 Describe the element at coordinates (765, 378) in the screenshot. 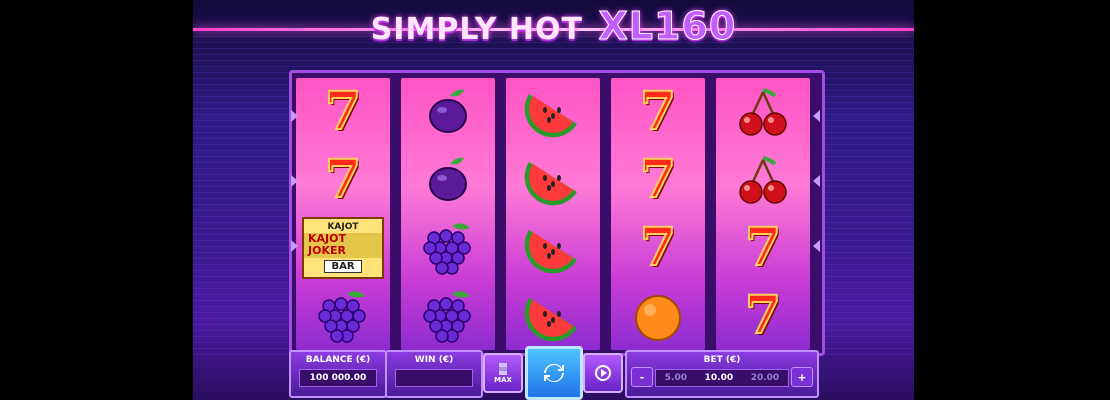

I see `bet-next-value: 20.00` at that location.